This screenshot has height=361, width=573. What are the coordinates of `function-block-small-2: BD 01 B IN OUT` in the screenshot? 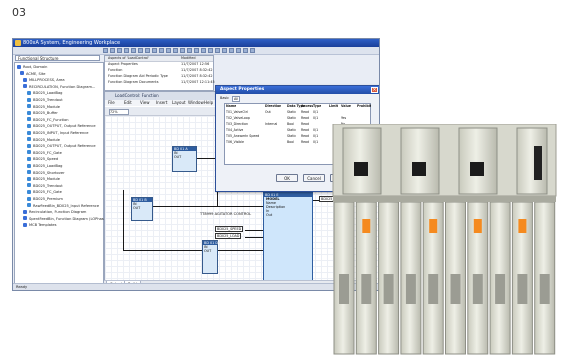 It's located at (142, 209).